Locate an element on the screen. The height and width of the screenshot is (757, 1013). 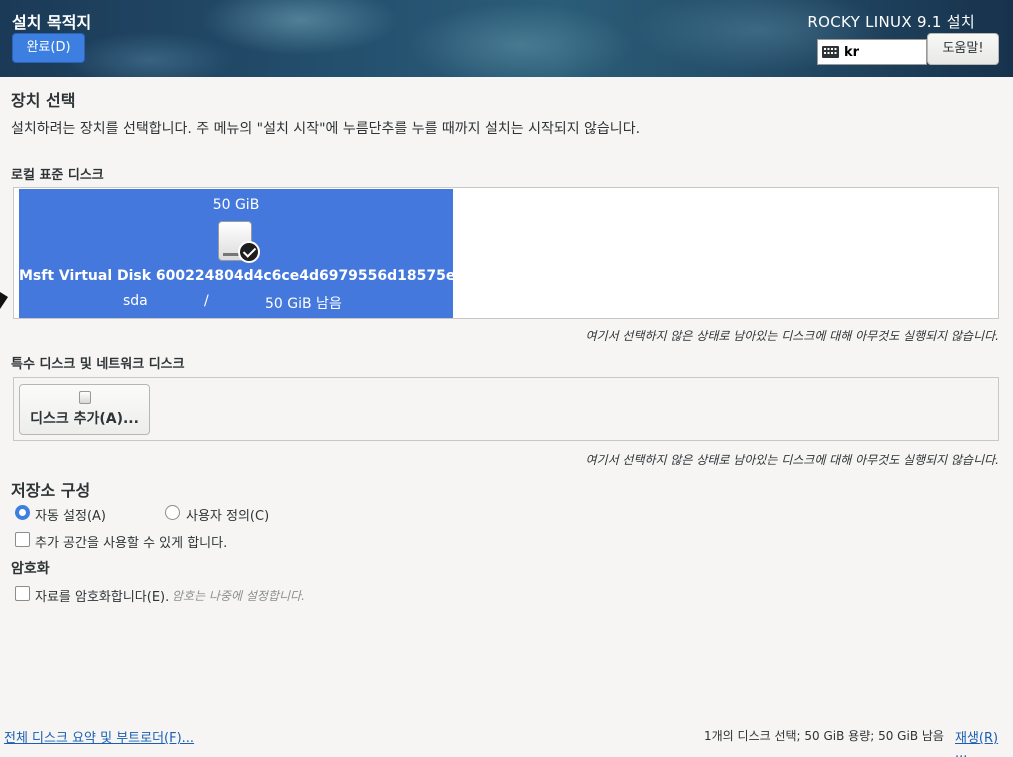
disk-mount: / is located at coordinates (206, 301).